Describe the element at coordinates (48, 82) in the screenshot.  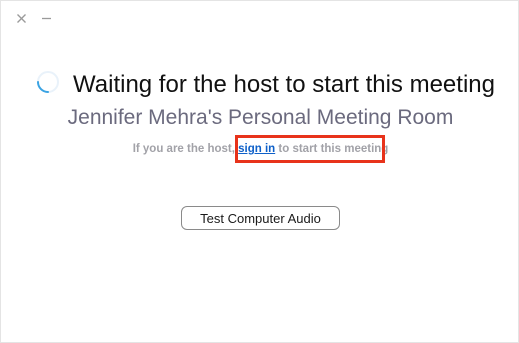
I see `loading-spinner-icon` at that location.